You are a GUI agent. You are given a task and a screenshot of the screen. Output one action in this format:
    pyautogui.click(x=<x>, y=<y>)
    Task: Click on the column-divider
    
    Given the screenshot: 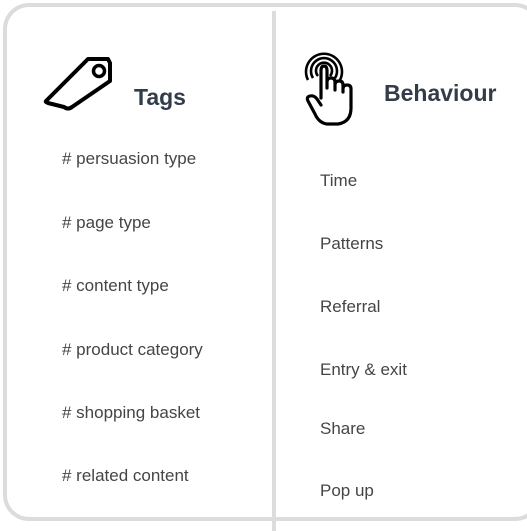 What is the action you would take?
    pyautogui.click(x=274, y=271)
    